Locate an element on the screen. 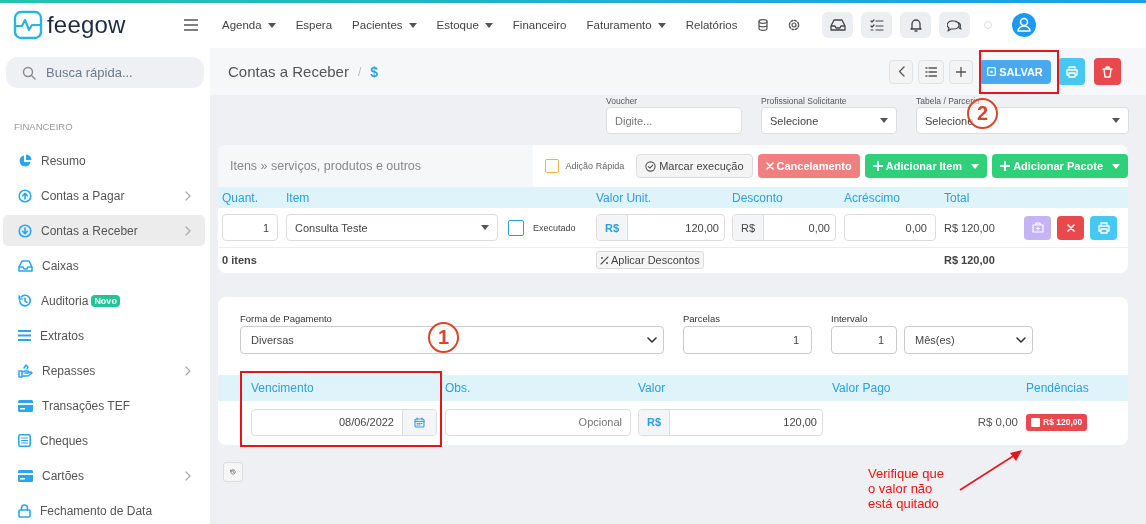 This screenshot has height=524, width=1146. sidebar-item: Fechamento de Data is located at coordinates (104, 509).